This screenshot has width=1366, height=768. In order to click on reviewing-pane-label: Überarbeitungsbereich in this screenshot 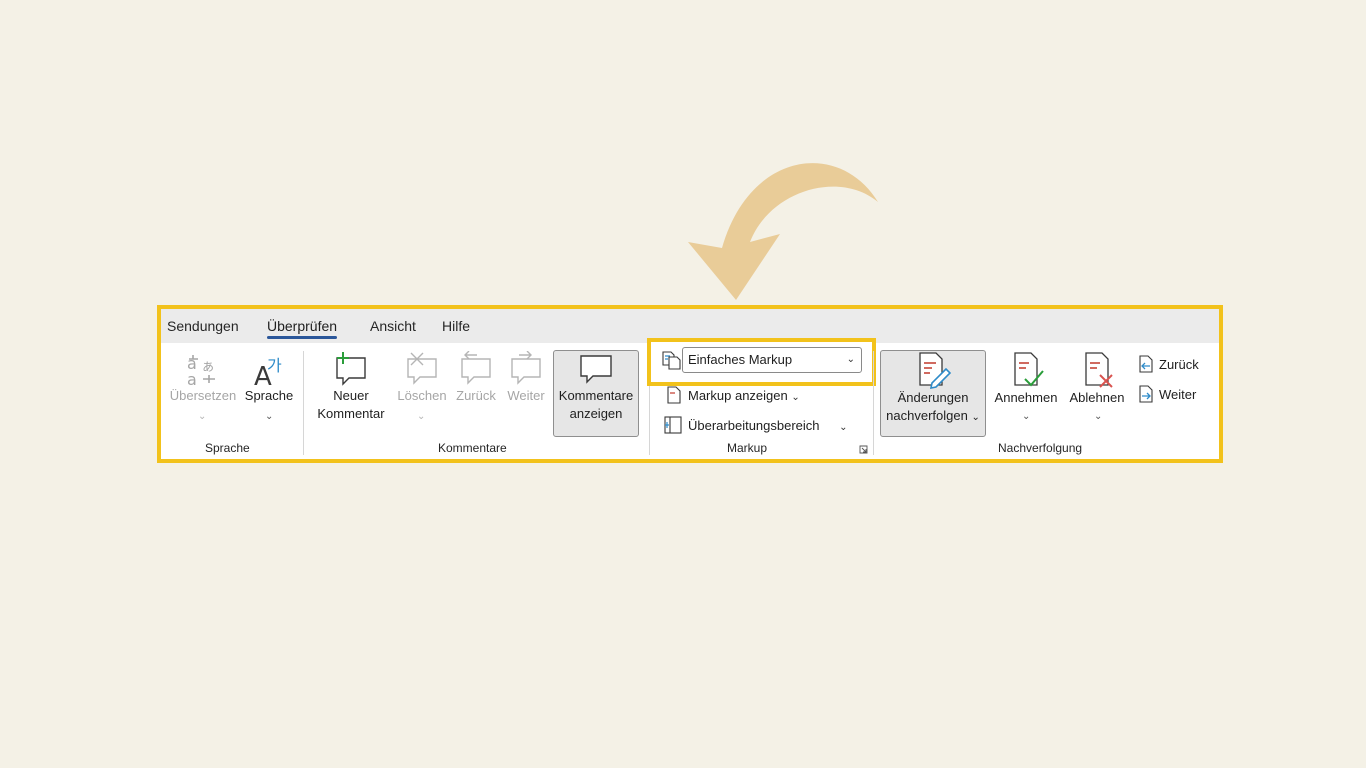, I will do `click(754, 425)`.